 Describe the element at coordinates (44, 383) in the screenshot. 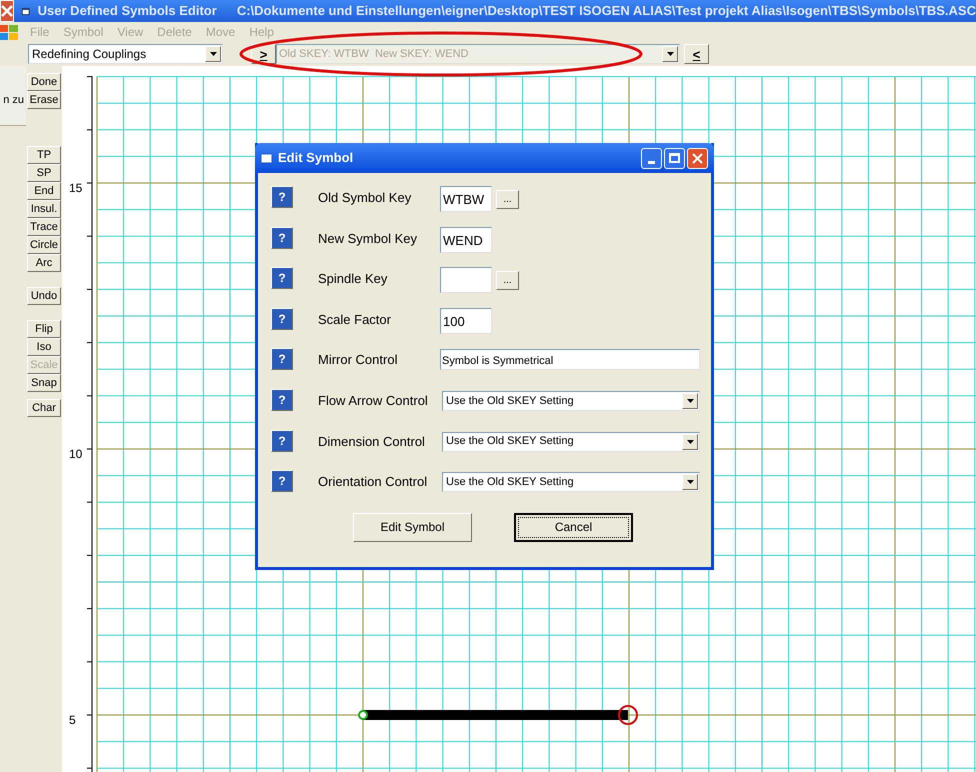

I see `tool-button: Snap` at that location.